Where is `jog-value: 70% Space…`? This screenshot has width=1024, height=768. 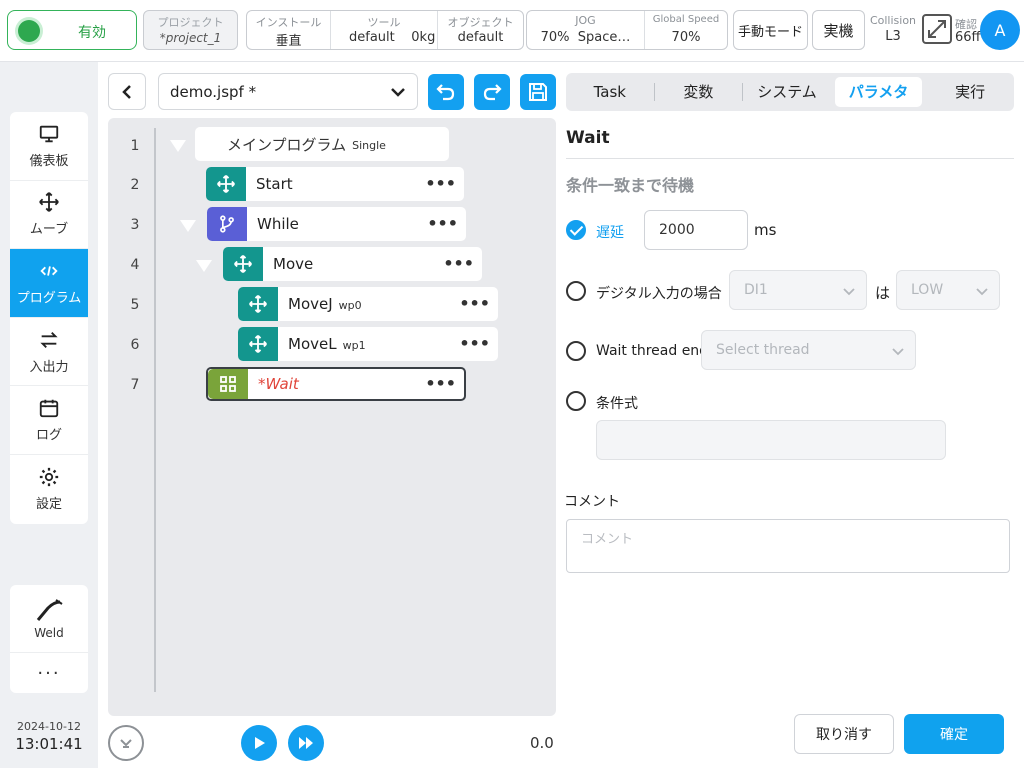 jog-value: 70% Space… is located at coordinates (585, 37).